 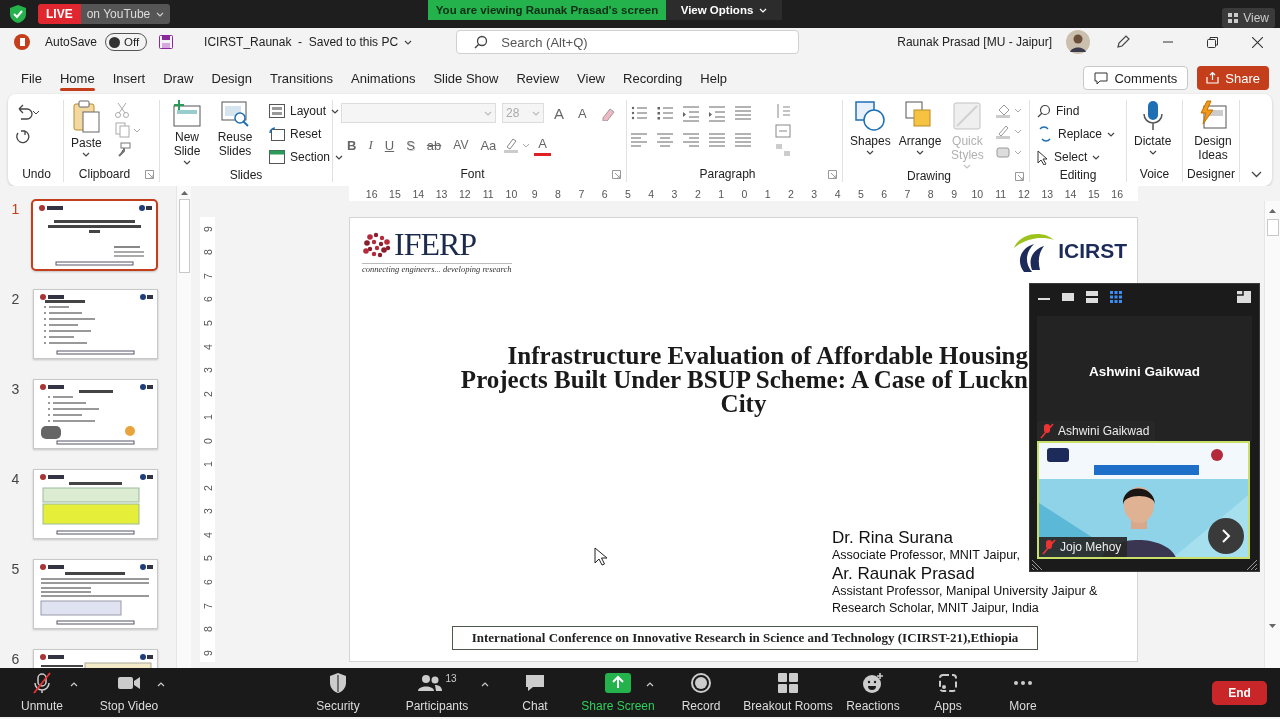 I want to click on group-label: Designer, so click(x=1211, y=174).